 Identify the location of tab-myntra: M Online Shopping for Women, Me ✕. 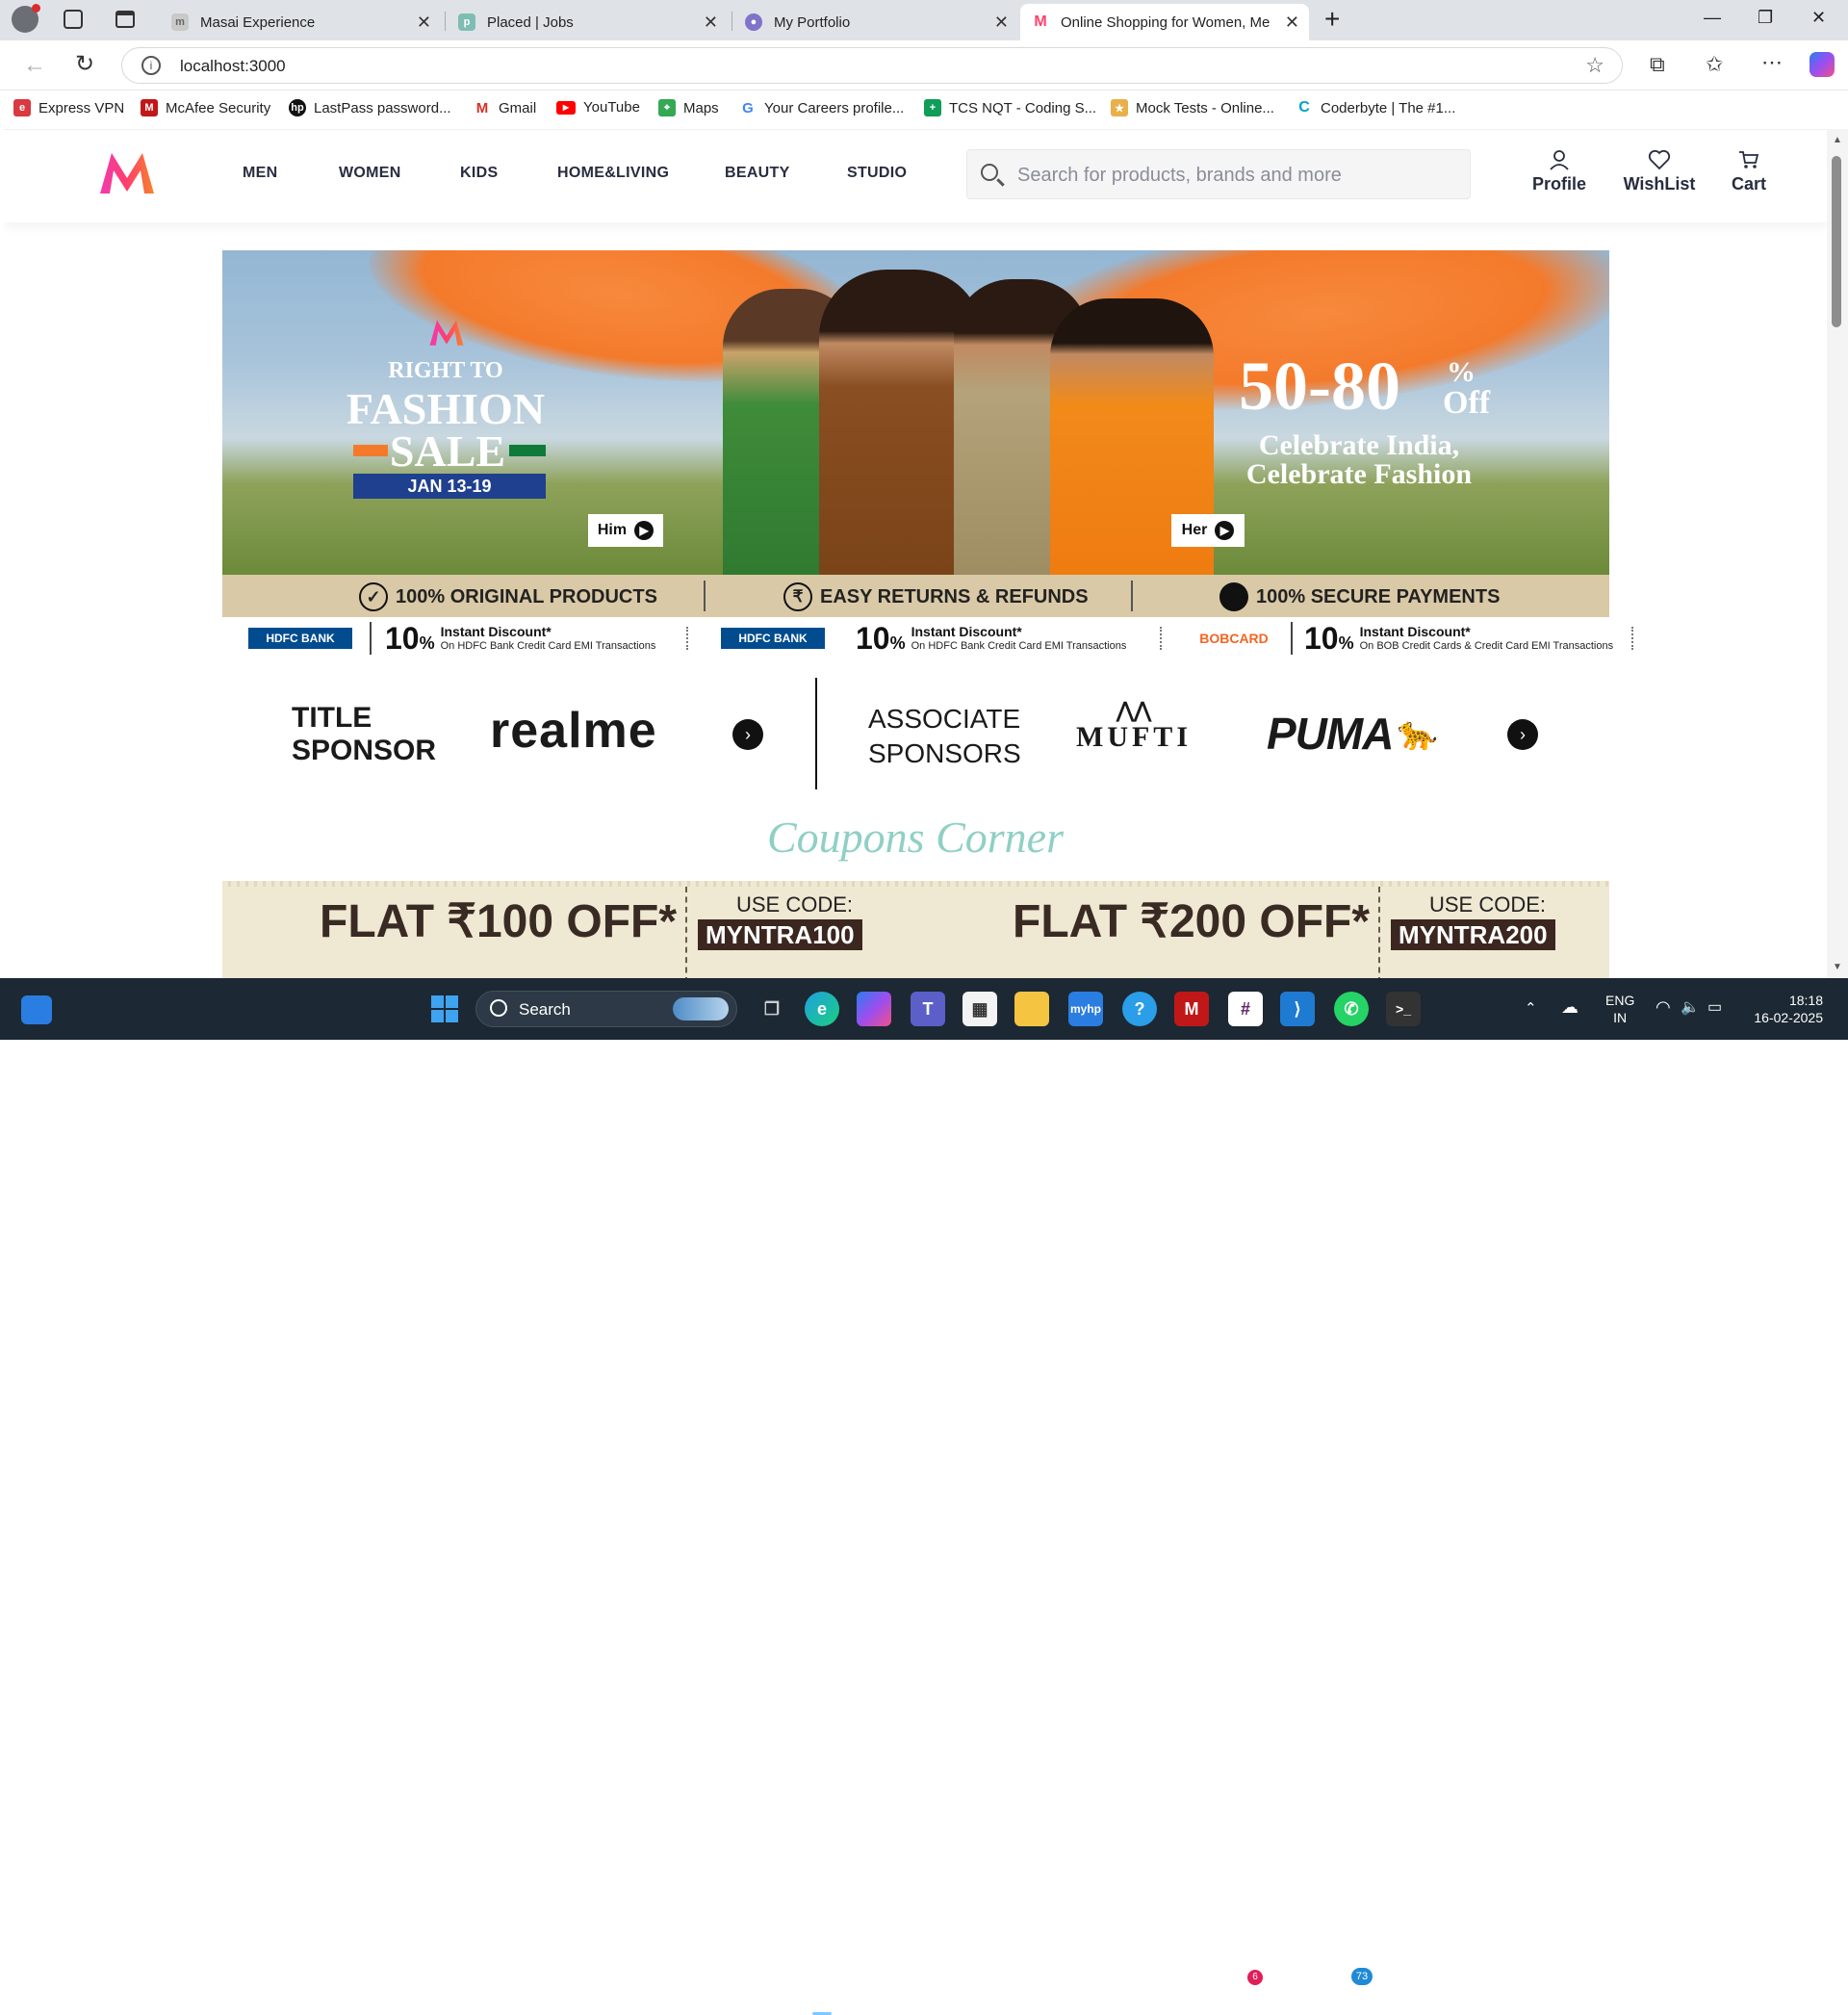
(1164, 22).